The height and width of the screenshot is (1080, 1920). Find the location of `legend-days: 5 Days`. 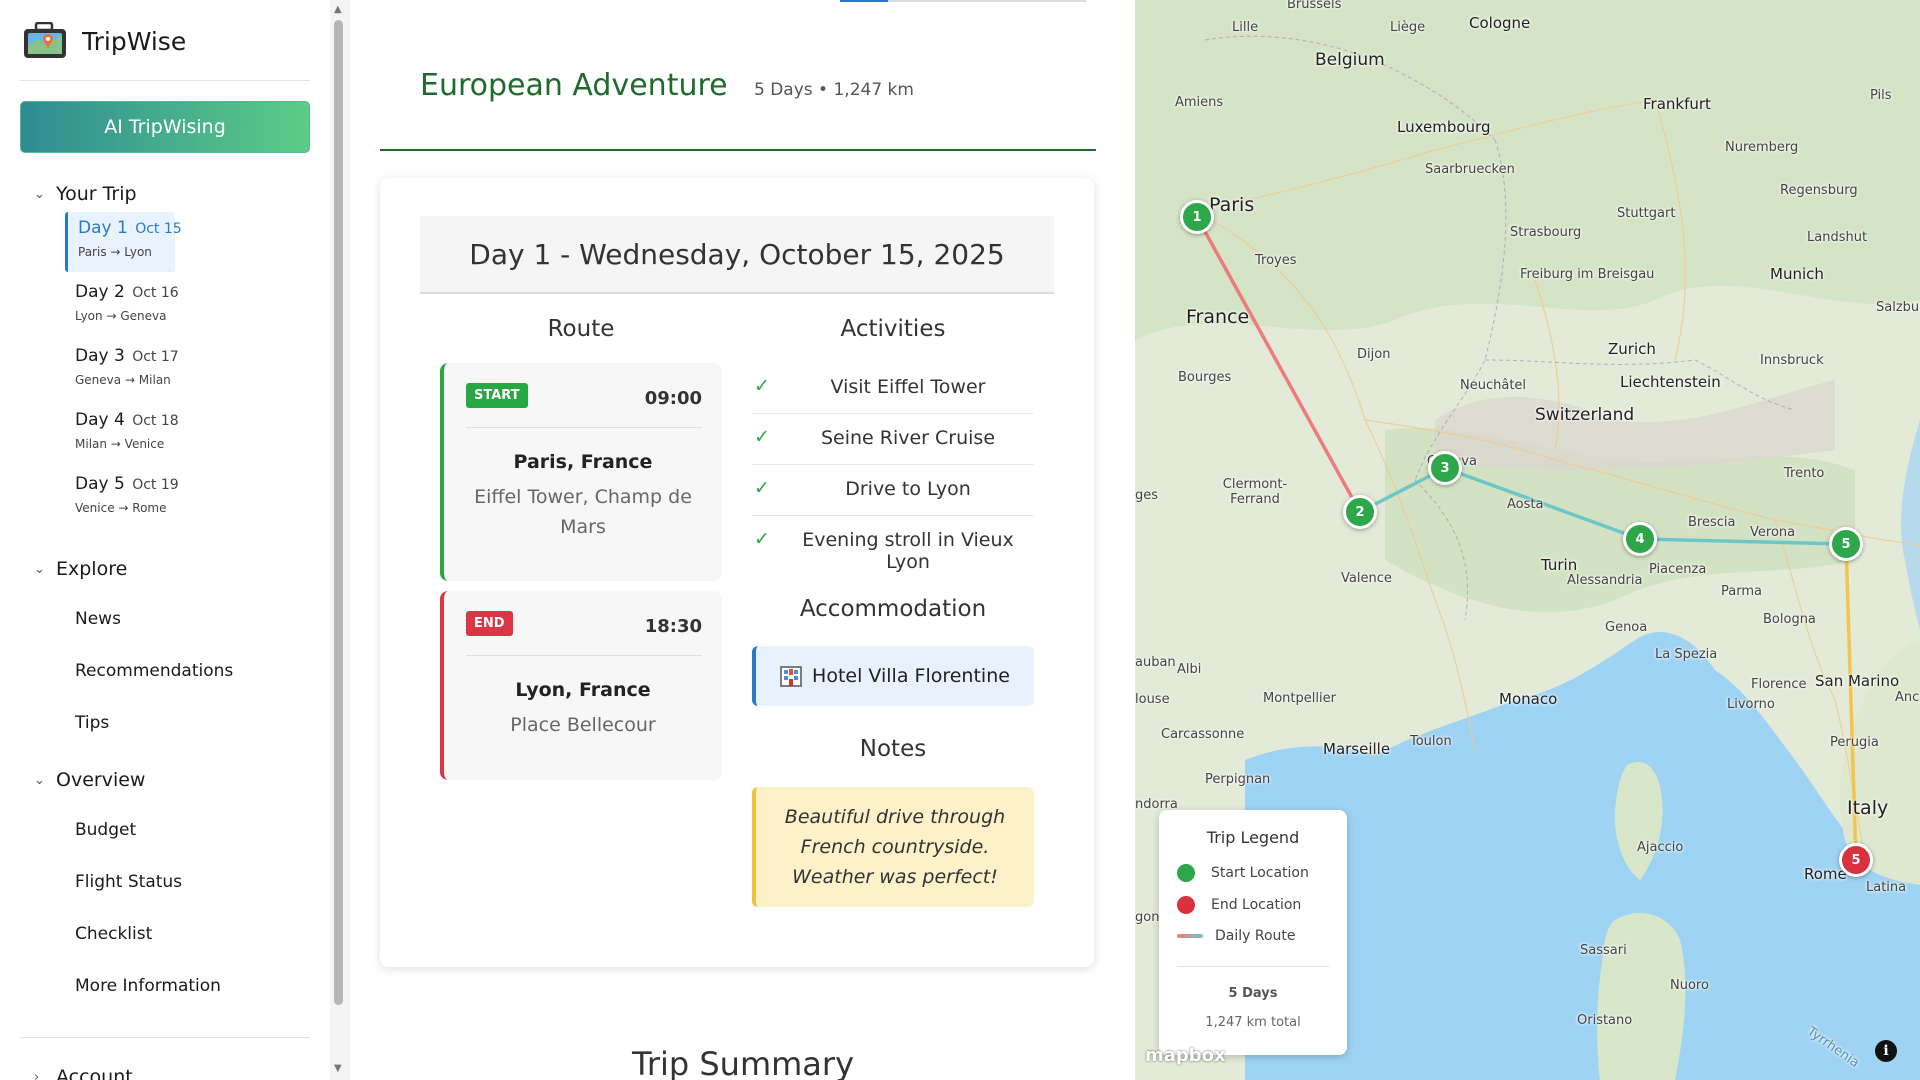

legend-days: 5 Days is located at coordinates (1253, 993).